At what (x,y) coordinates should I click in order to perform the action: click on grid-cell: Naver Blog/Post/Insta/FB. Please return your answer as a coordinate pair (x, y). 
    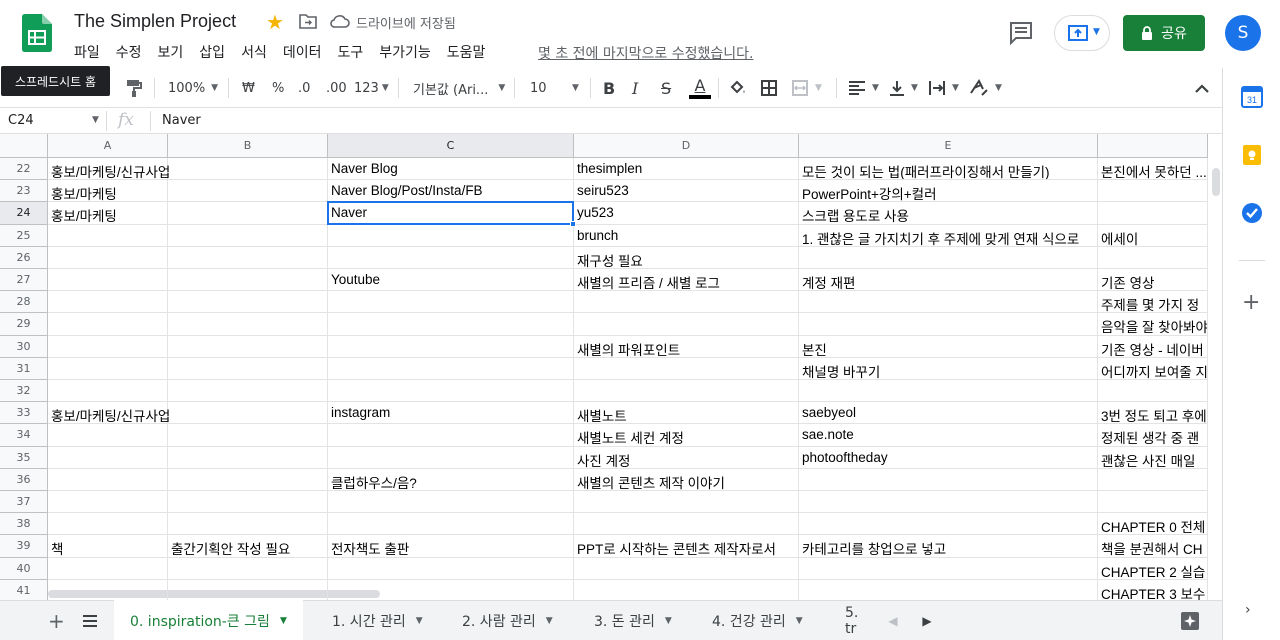
    Looking at the image, I should click on (451, 191).